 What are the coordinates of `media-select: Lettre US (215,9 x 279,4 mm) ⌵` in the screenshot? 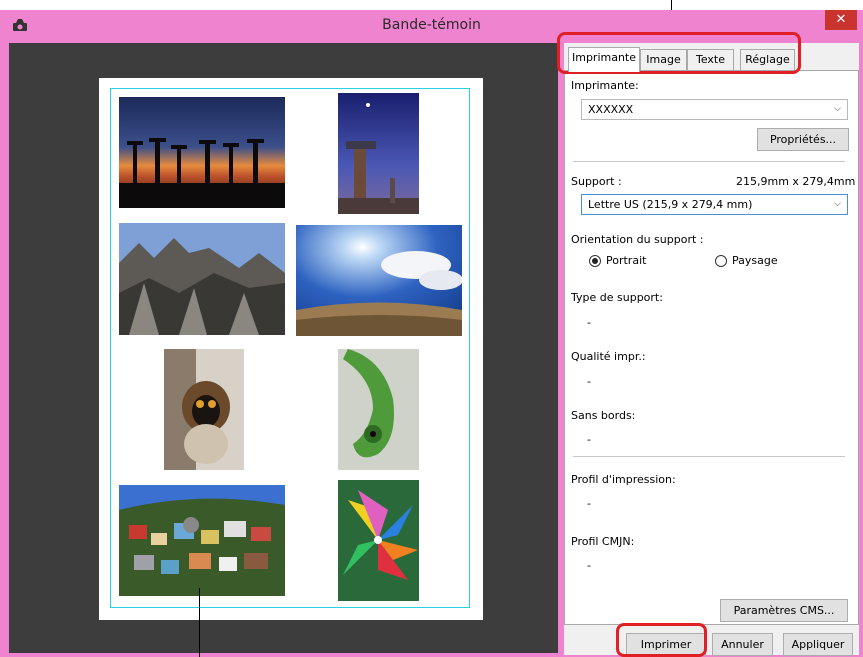 It's located at (714, 204).